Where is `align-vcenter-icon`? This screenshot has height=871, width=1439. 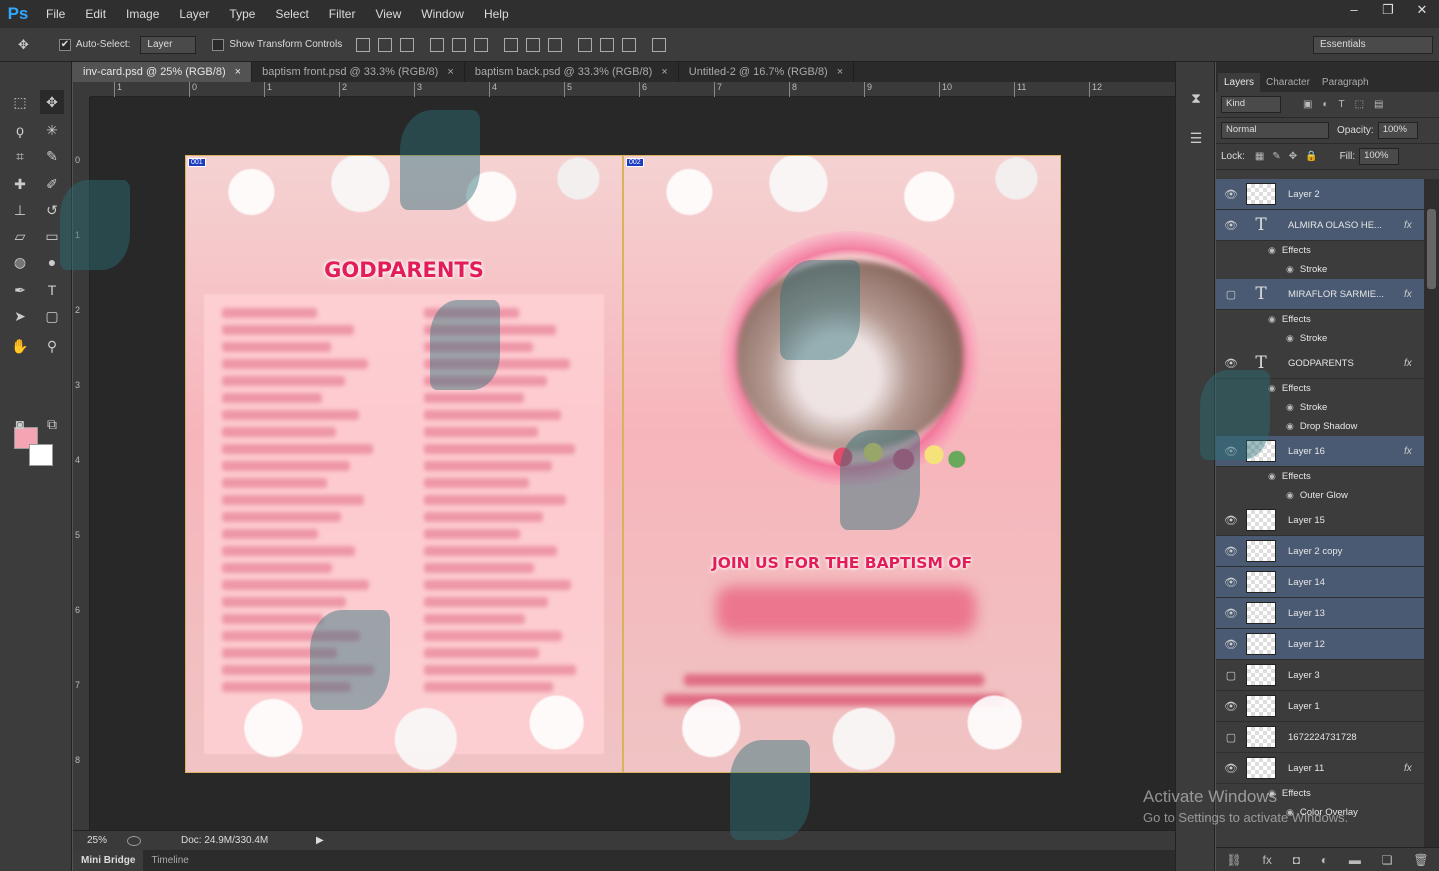 align-vcenter-icon is located at coordinates (385, 44).